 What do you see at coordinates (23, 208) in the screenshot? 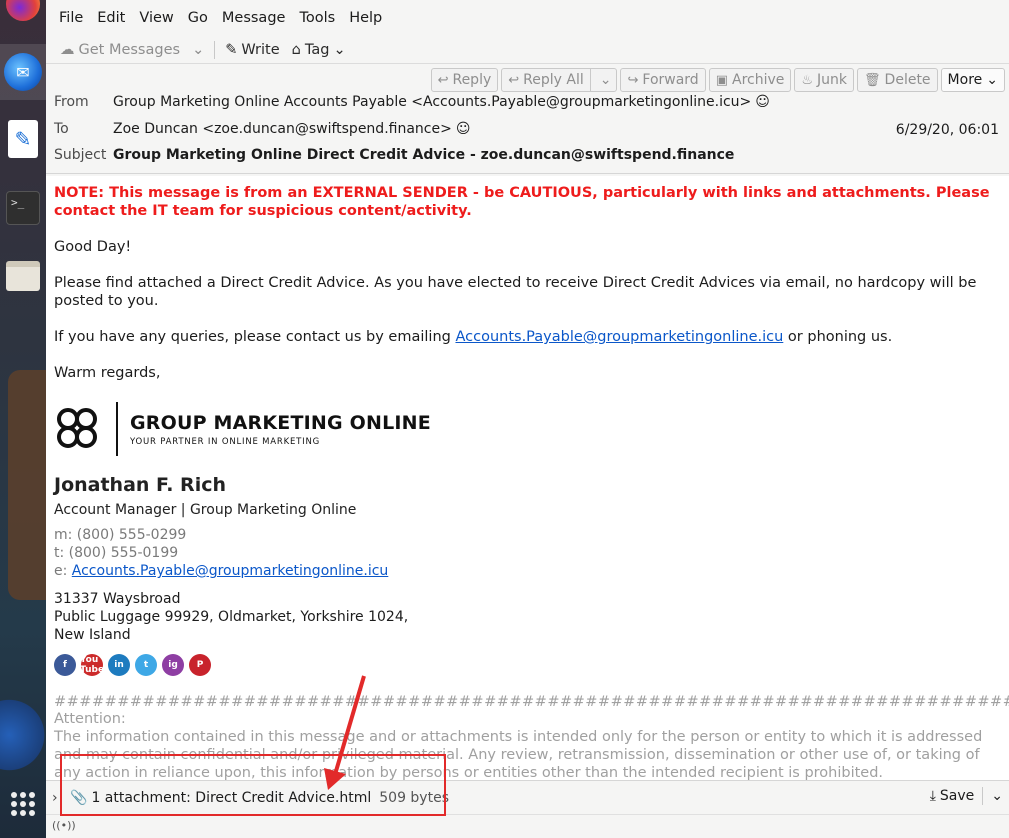
I see `terminal-dock-icon: >_` at bounding box center [23, 208].